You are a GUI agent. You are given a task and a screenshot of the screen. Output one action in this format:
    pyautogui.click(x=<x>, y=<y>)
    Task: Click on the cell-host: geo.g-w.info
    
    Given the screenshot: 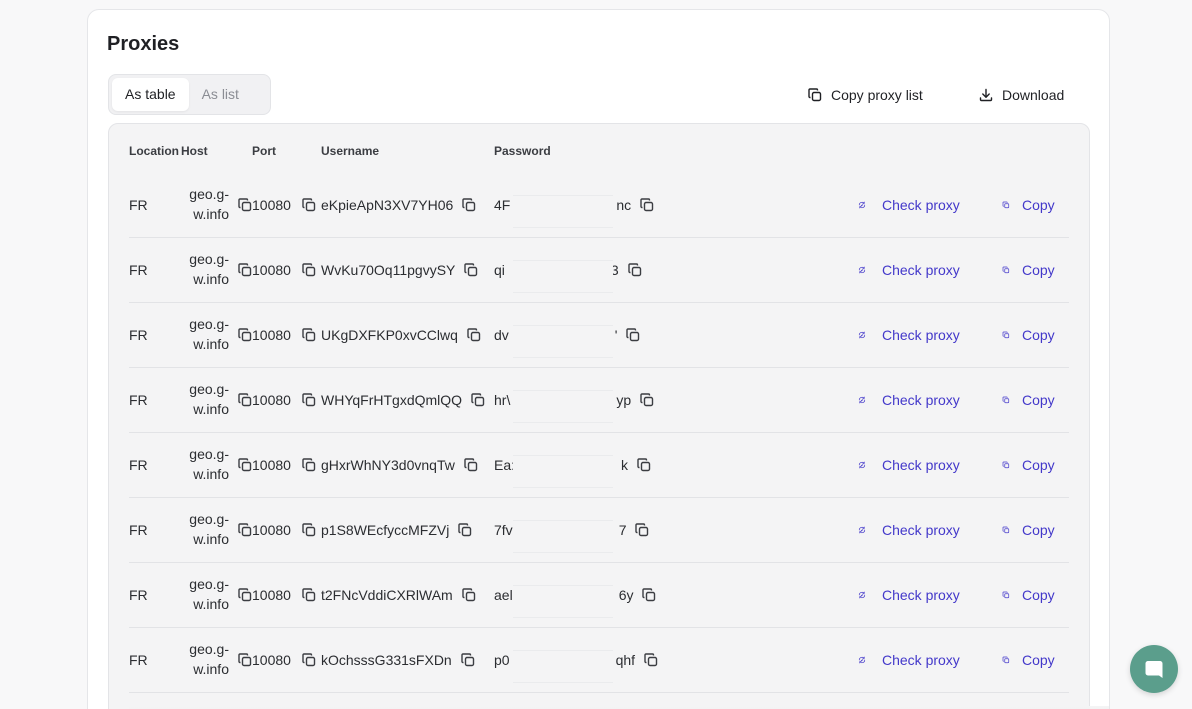 What is the action you would take?
    pyautogui.click(x=207, y=529)
    